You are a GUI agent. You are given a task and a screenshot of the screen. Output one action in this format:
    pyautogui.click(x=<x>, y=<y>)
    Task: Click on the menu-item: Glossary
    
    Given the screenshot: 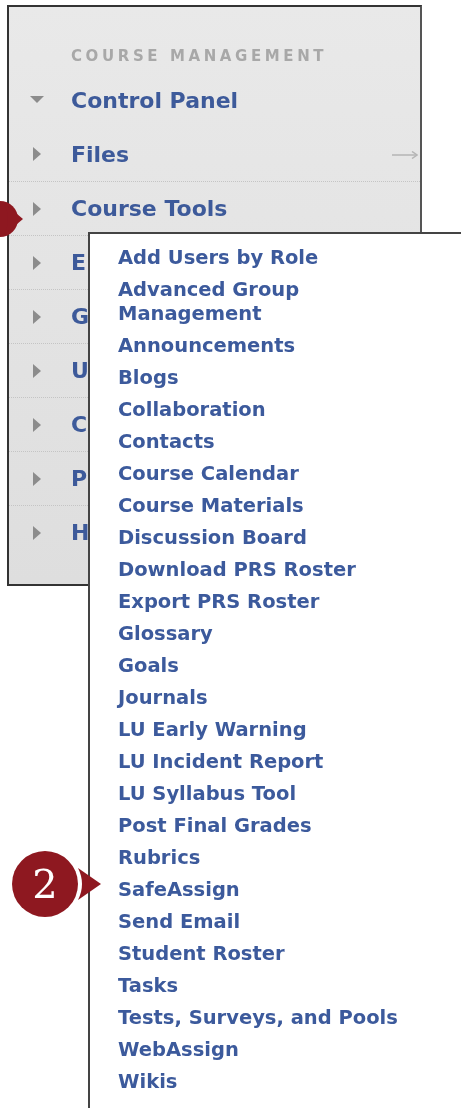 What is the action you would take?
    pyautogui.click(x=165, y=634)
    